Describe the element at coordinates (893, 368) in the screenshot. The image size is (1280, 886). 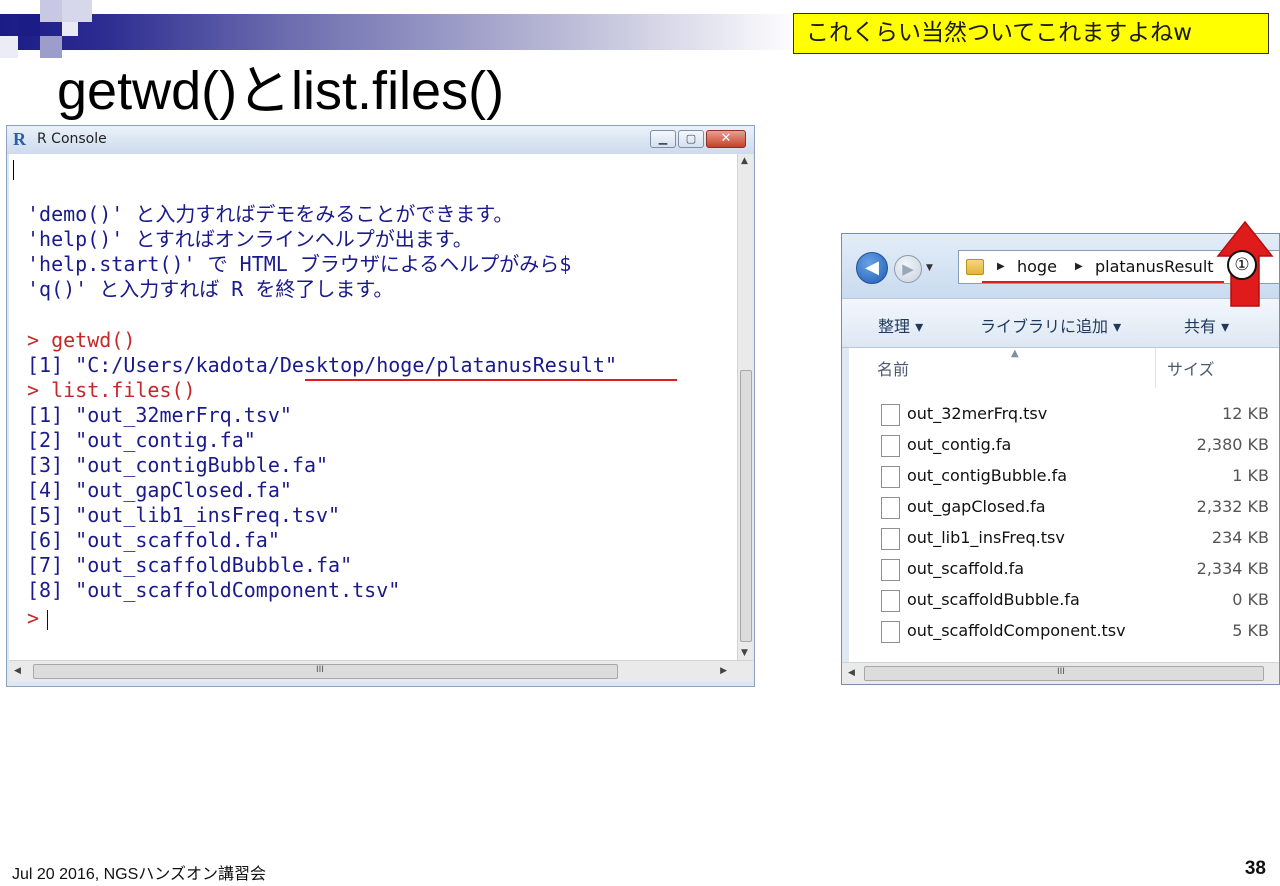
I see `column-header-name: 名前` at that location.